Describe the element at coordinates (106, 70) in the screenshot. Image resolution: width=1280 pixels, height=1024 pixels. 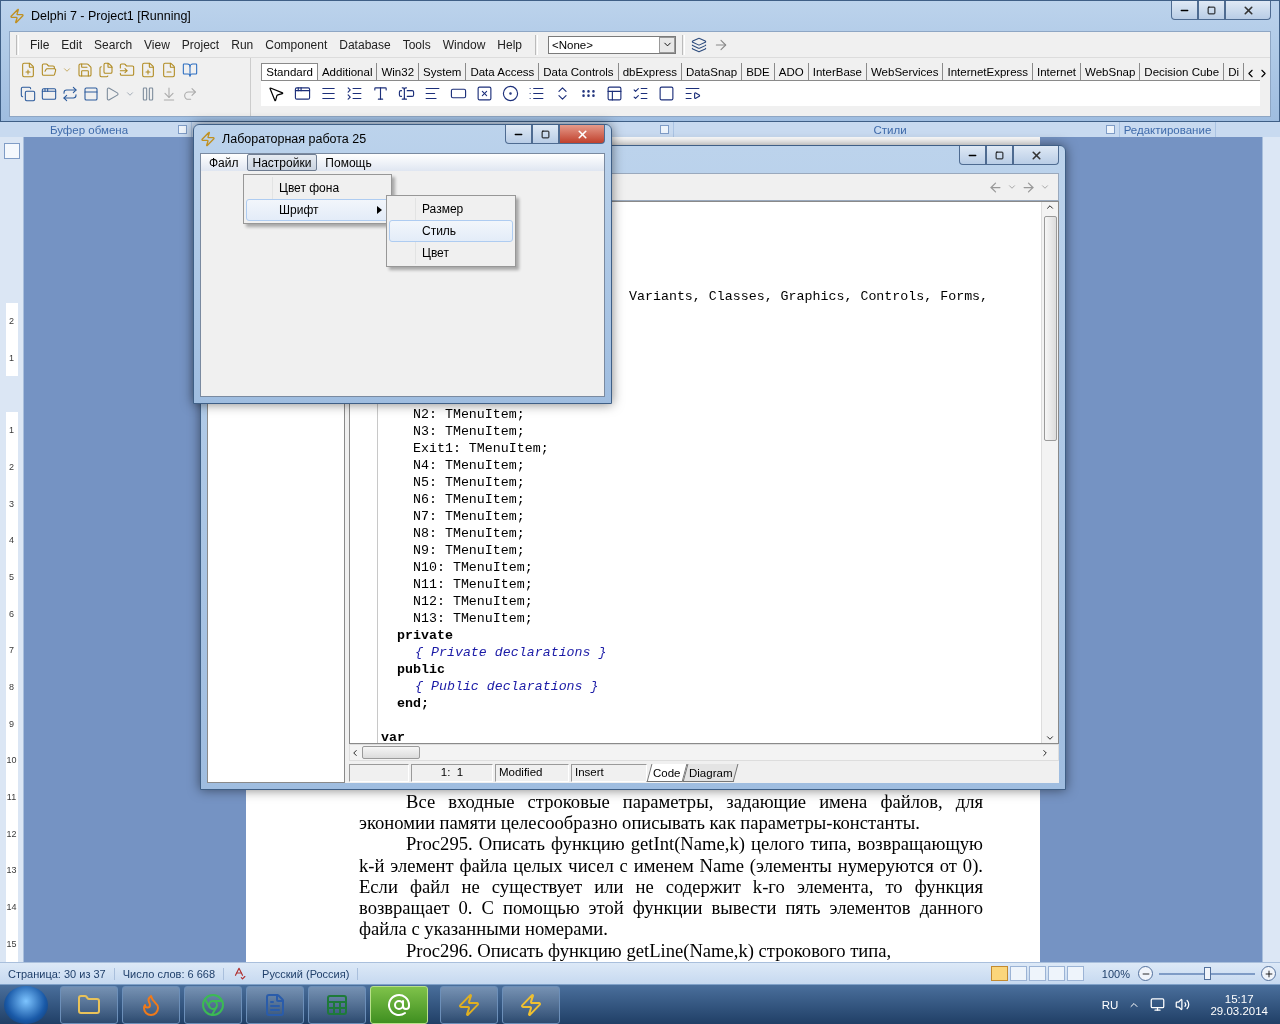
I see `files-icon` at that location.